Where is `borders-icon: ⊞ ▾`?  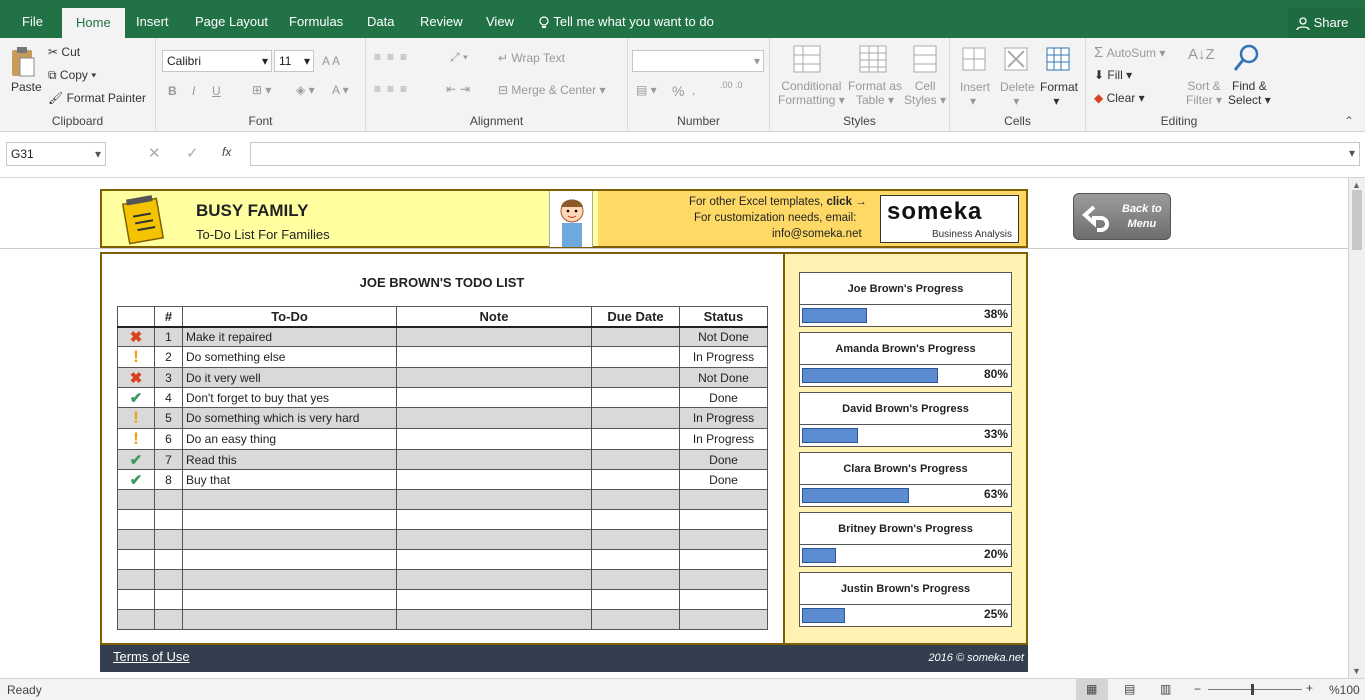 borders-icon: ⊞ ▾ is located at coordinates (261, 90).